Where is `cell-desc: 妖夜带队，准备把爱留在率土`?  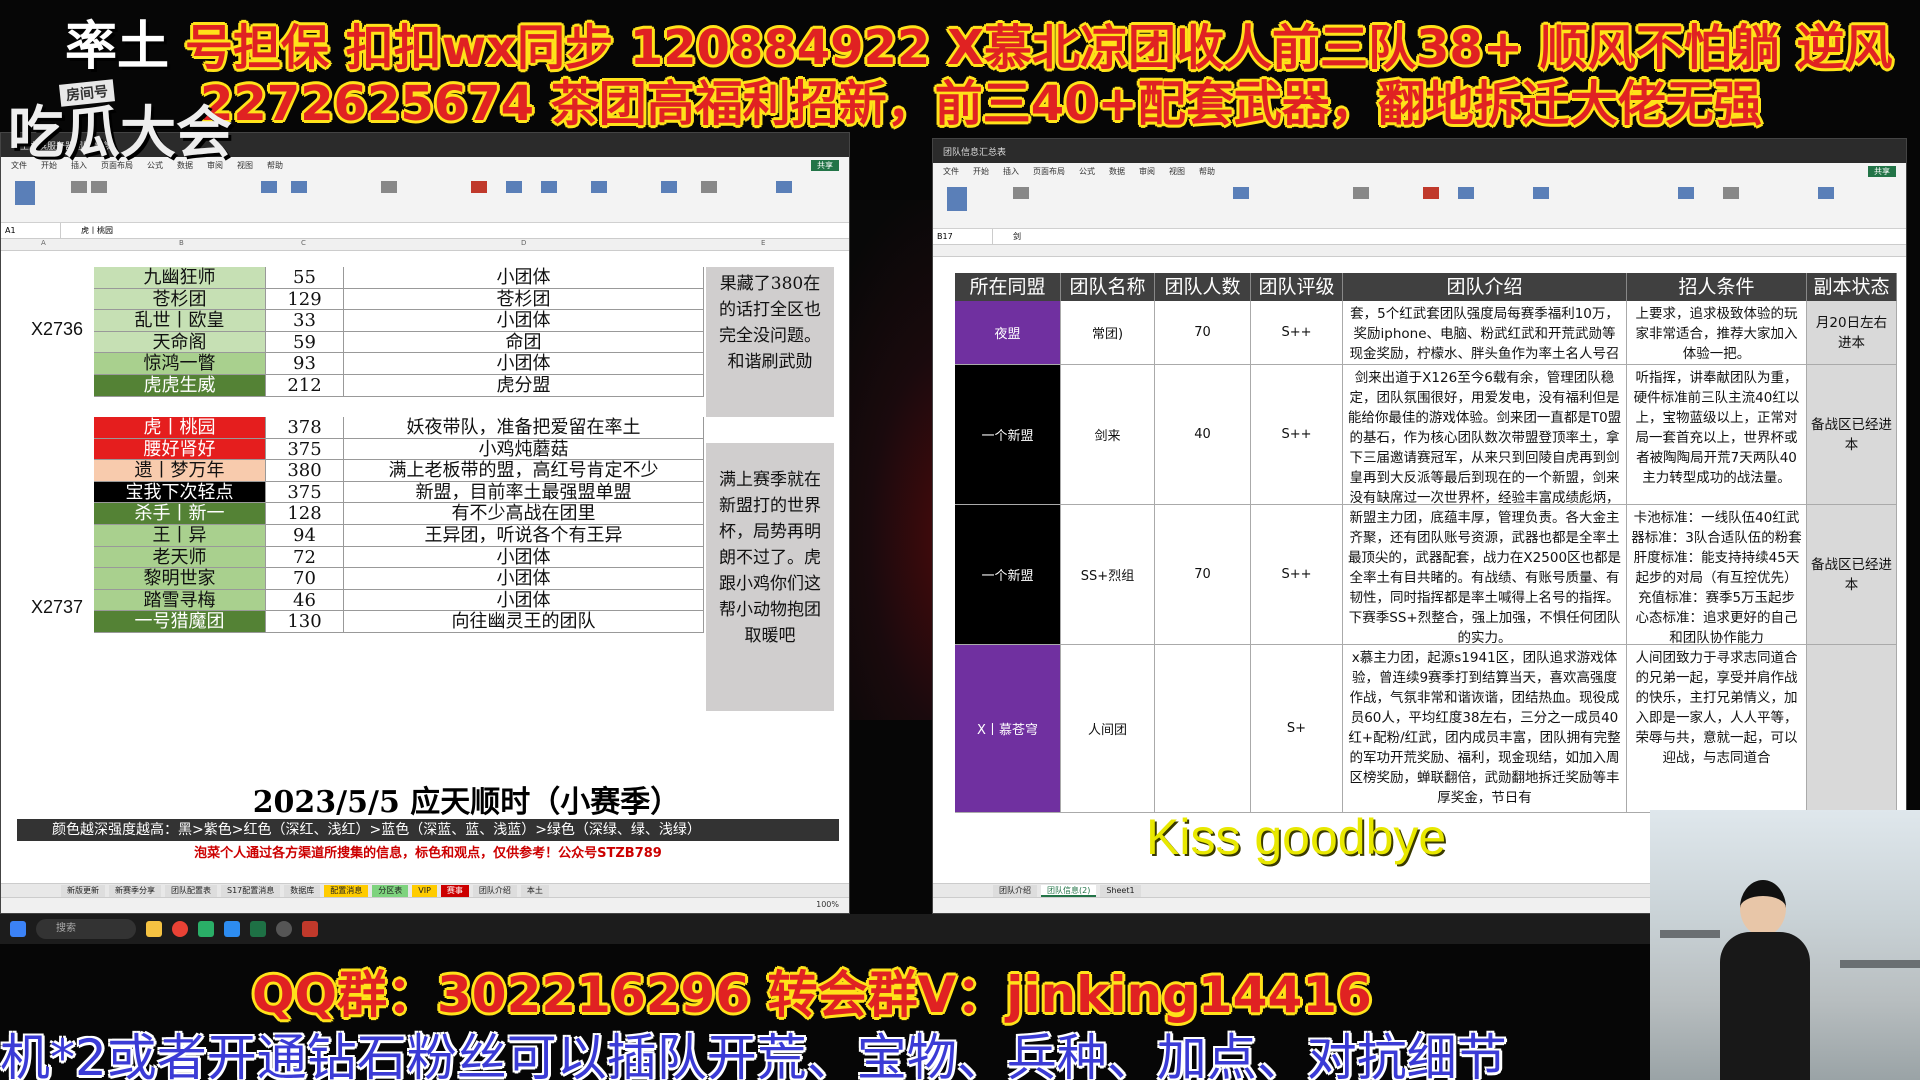
cell-desc: 妖夜带队，准备把爱留在率土 is located at coordinates (524, 428).